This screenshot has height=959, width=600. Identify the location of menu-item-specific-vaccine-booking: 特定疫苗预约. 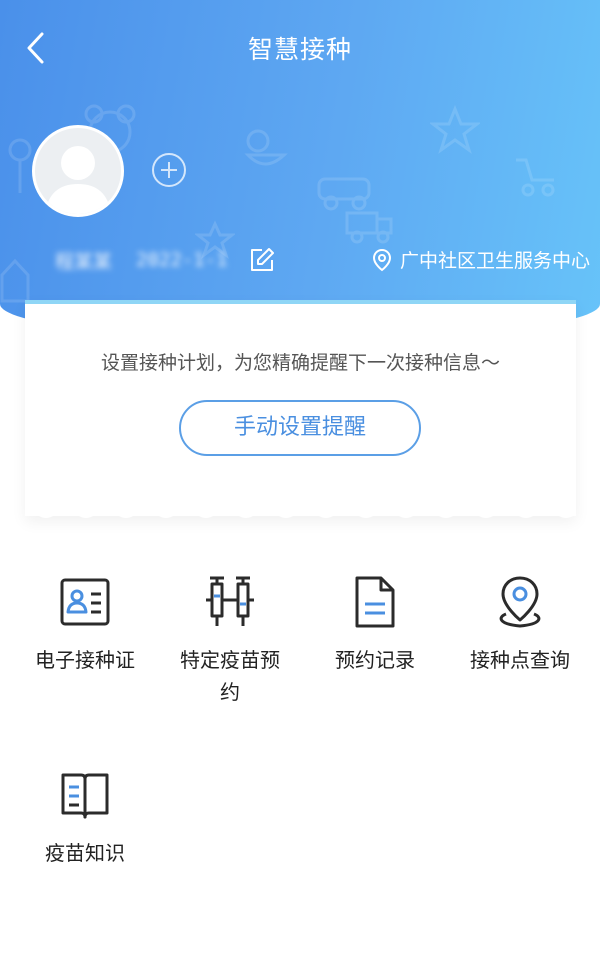
(230, 641).